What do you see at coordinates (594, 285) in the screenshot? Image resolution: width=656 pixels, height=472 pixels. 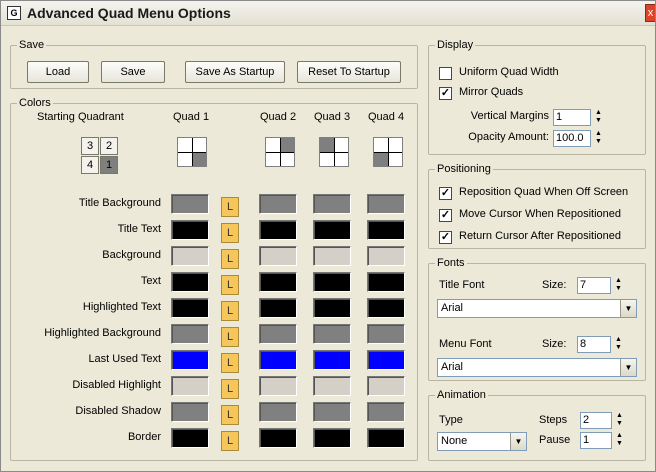 I see `title-font-size-input: 7` at bounding box center [594, 285].